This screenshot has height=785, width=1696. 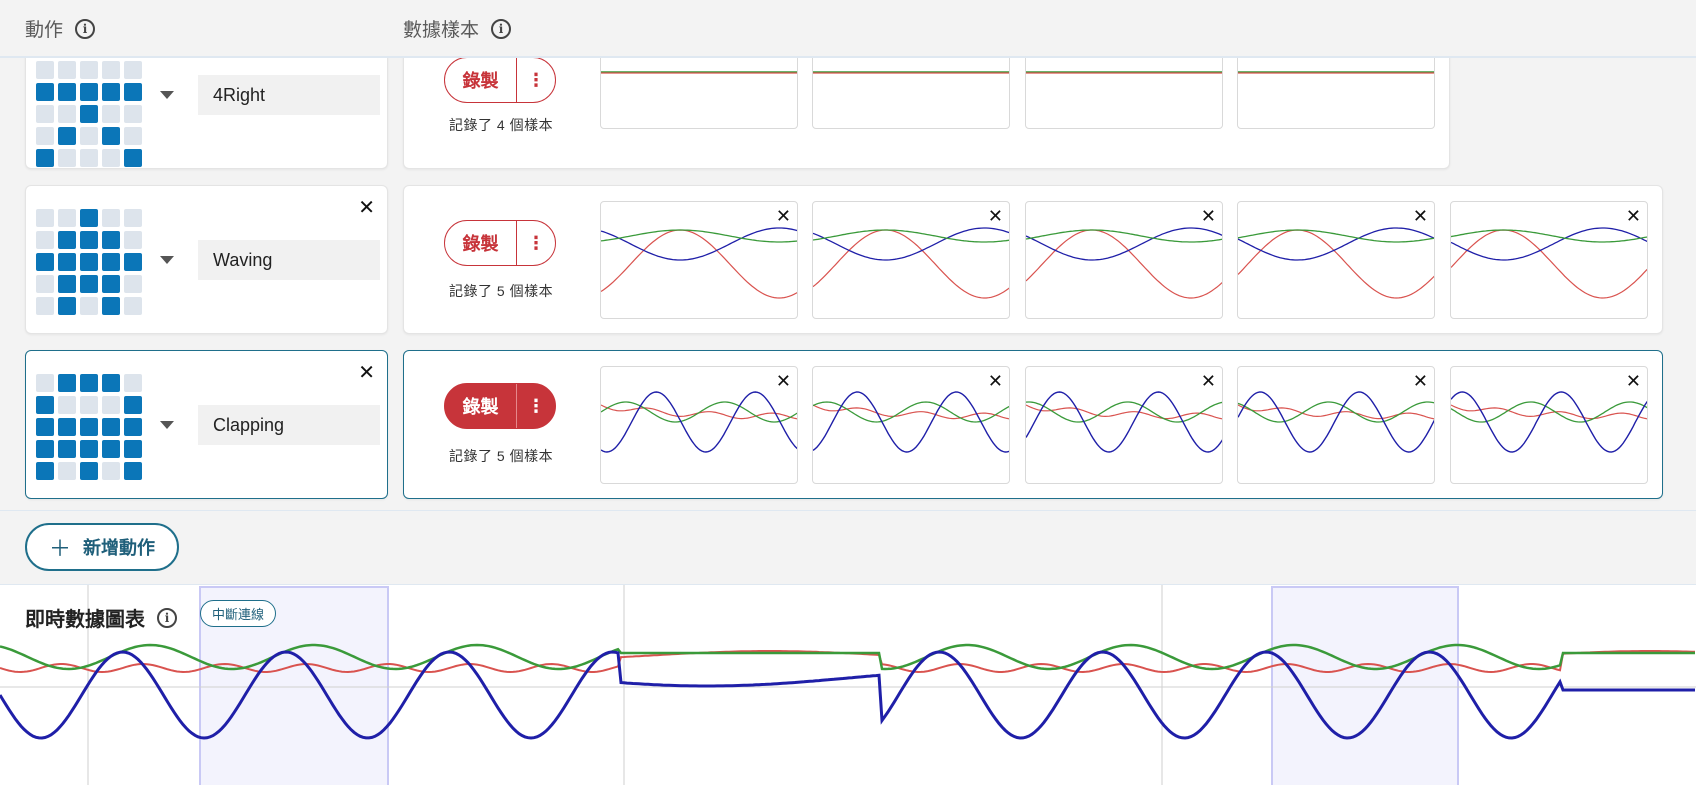 What do you see at coordinates (102, 547) in the screenshot?
I see `add-action-button: ＋ 新增動作` at bounding box center [102, 547].